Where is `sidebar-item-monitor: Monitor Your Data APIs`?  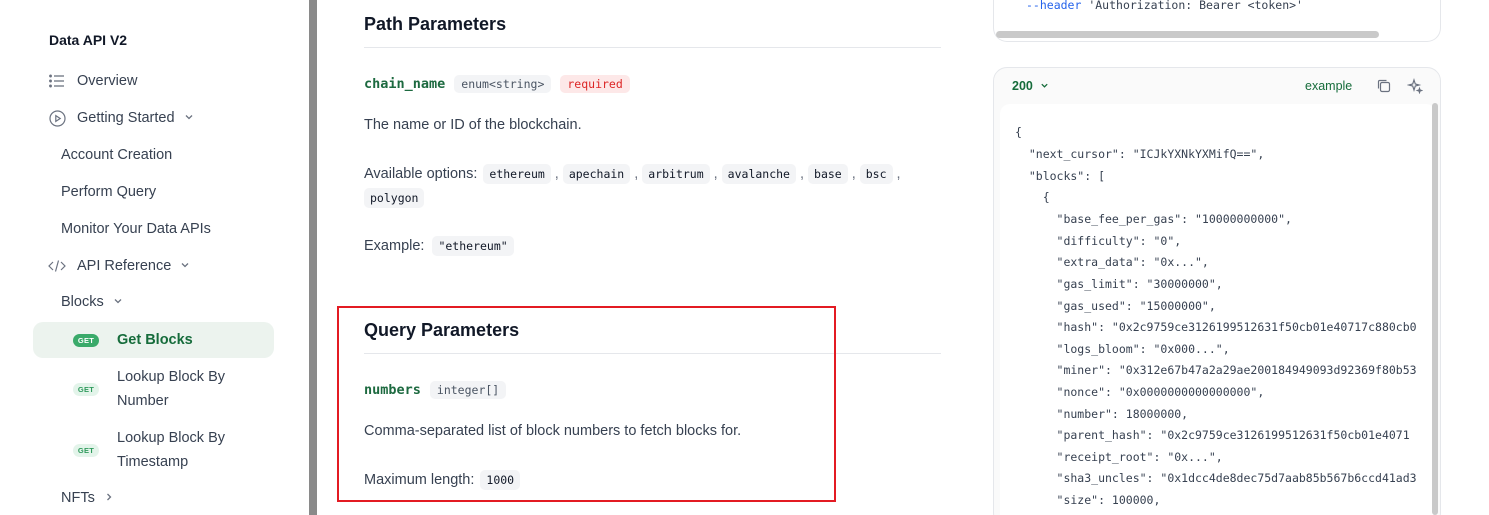 sidebar-item-monitor: Monitor Your Data APIs is located at coordinates (136, 229).